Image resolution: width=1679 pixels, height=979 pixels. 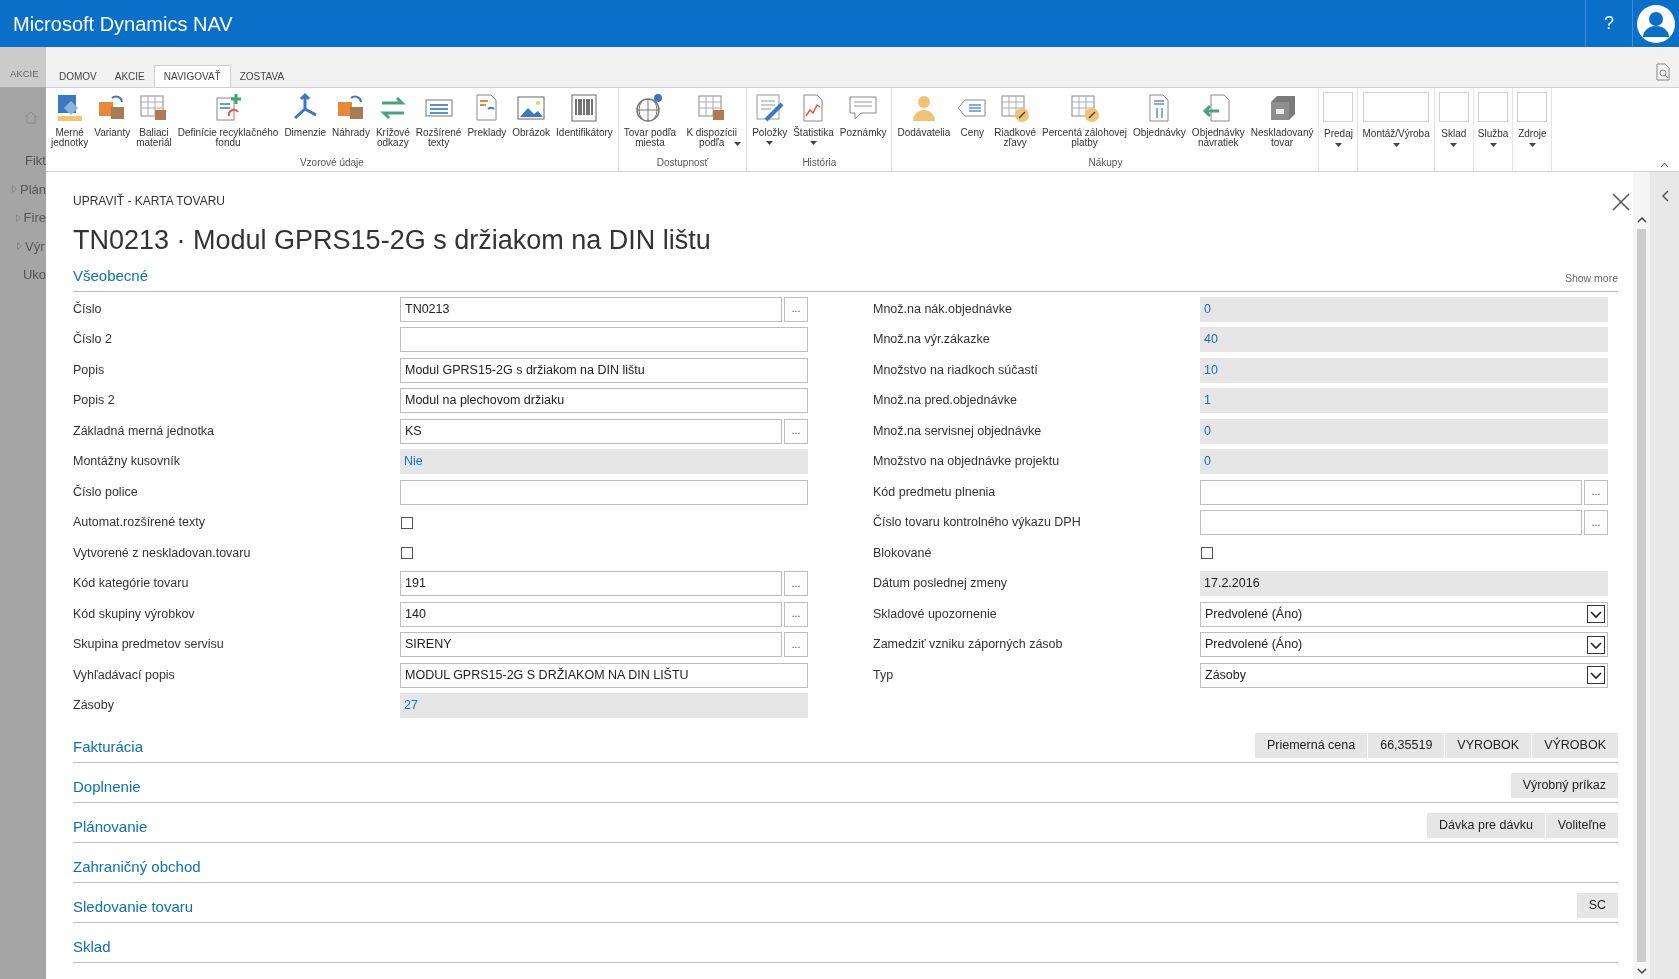 What do you see at coordinates (591, 431) in the screenshot?
I see `text-field: KS` at bounding box center [591, 431].